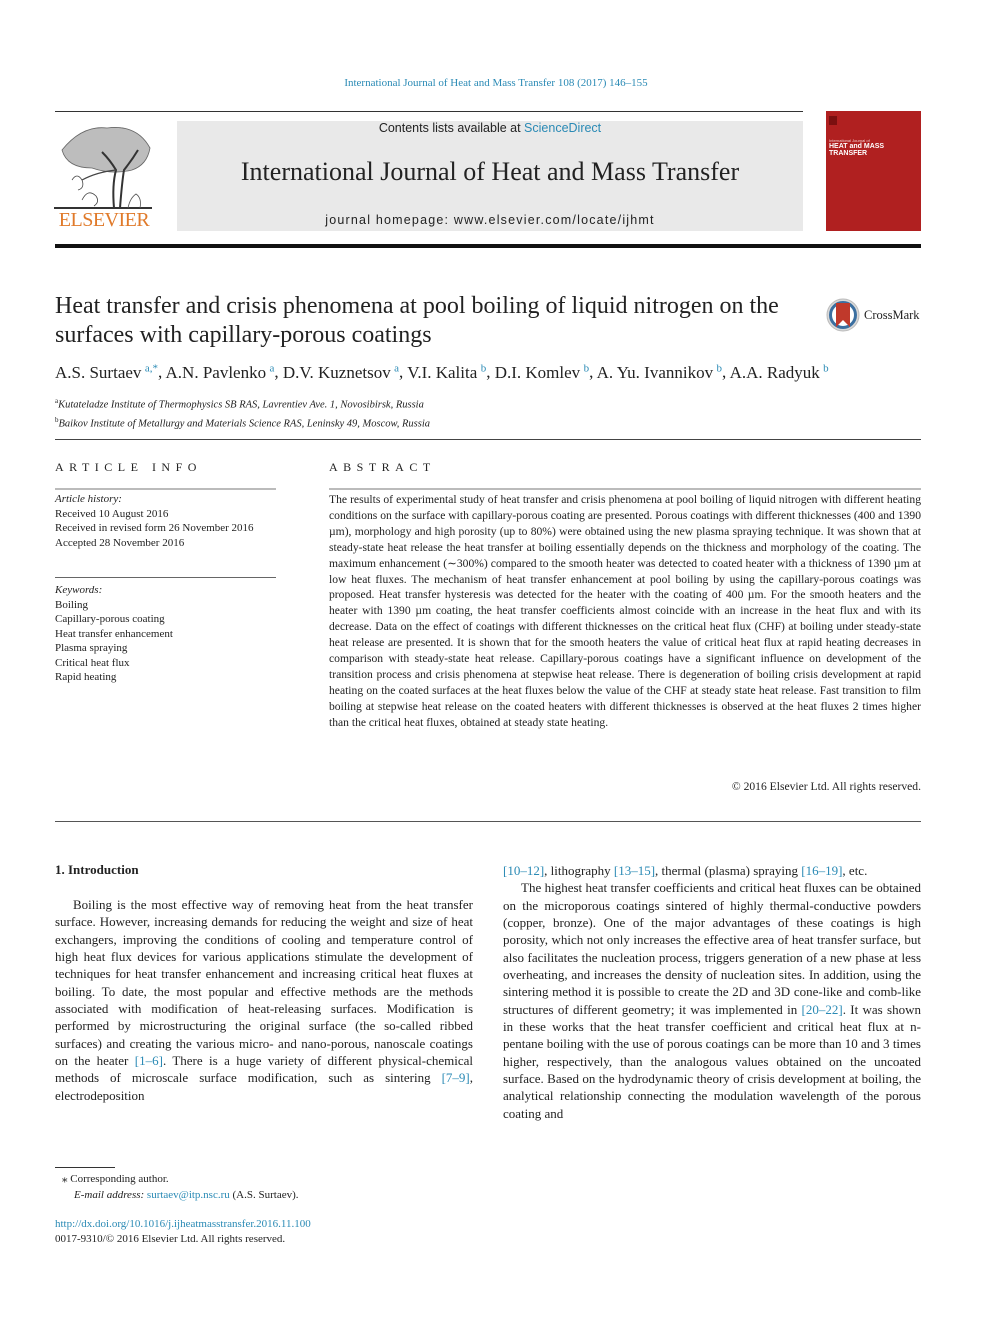 Image resolution: width=992 pixels, height=1323 pixels. Describe the element at coordinates (523, 870) in the screenshot. I see `citation-link: [10–12]` at that location.